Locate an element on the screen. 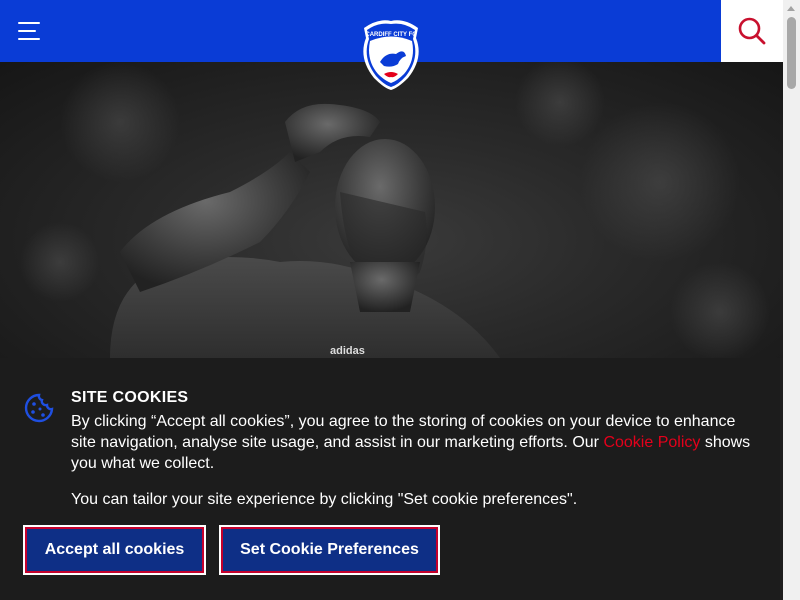  accept-all-cookies-button: Accept all cookies is located at coordinates (114, 550).